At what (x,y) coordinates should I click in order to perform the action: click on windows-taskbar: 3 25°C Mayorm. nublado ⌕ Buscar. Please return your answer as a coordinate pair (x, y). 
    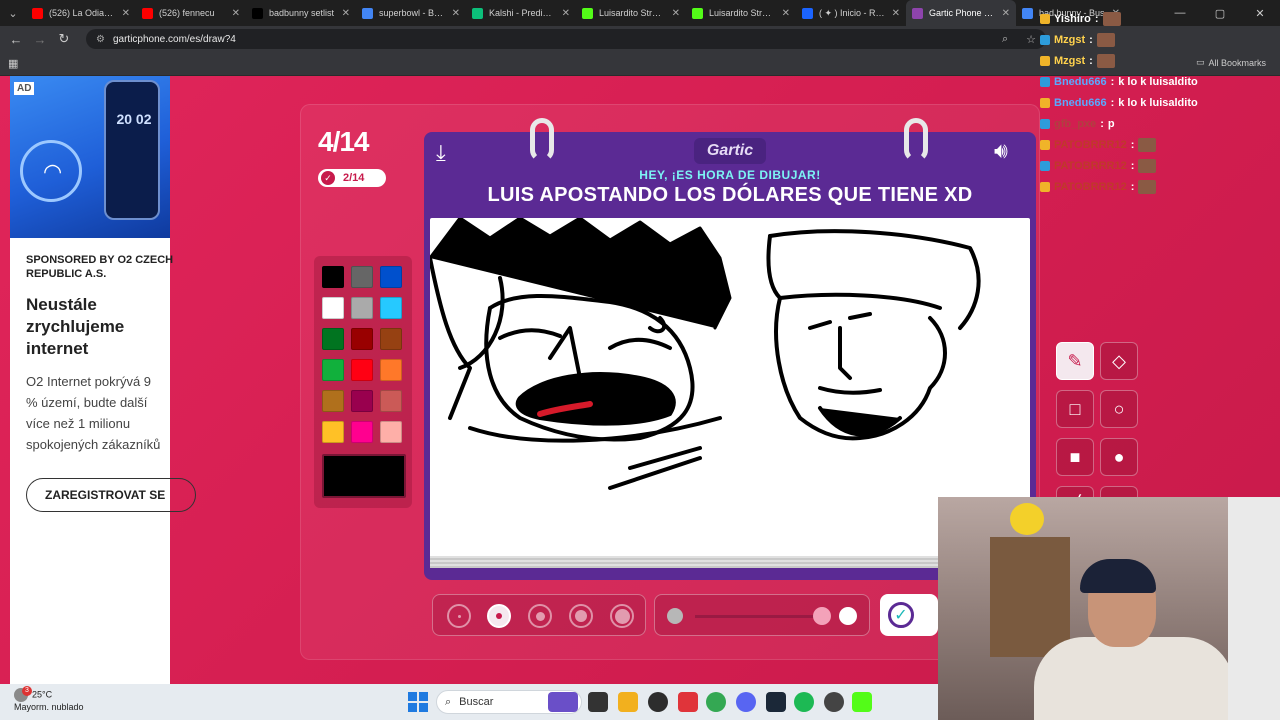
    Looking at the image, I should click on (469, 702).